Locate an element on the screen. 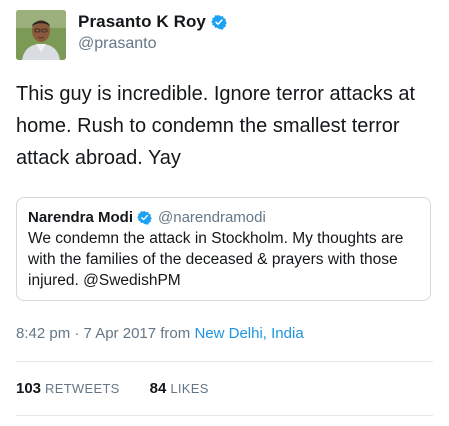 The image size is (449, 426). likes-label: LIKES is located at coordinates (189, 388).